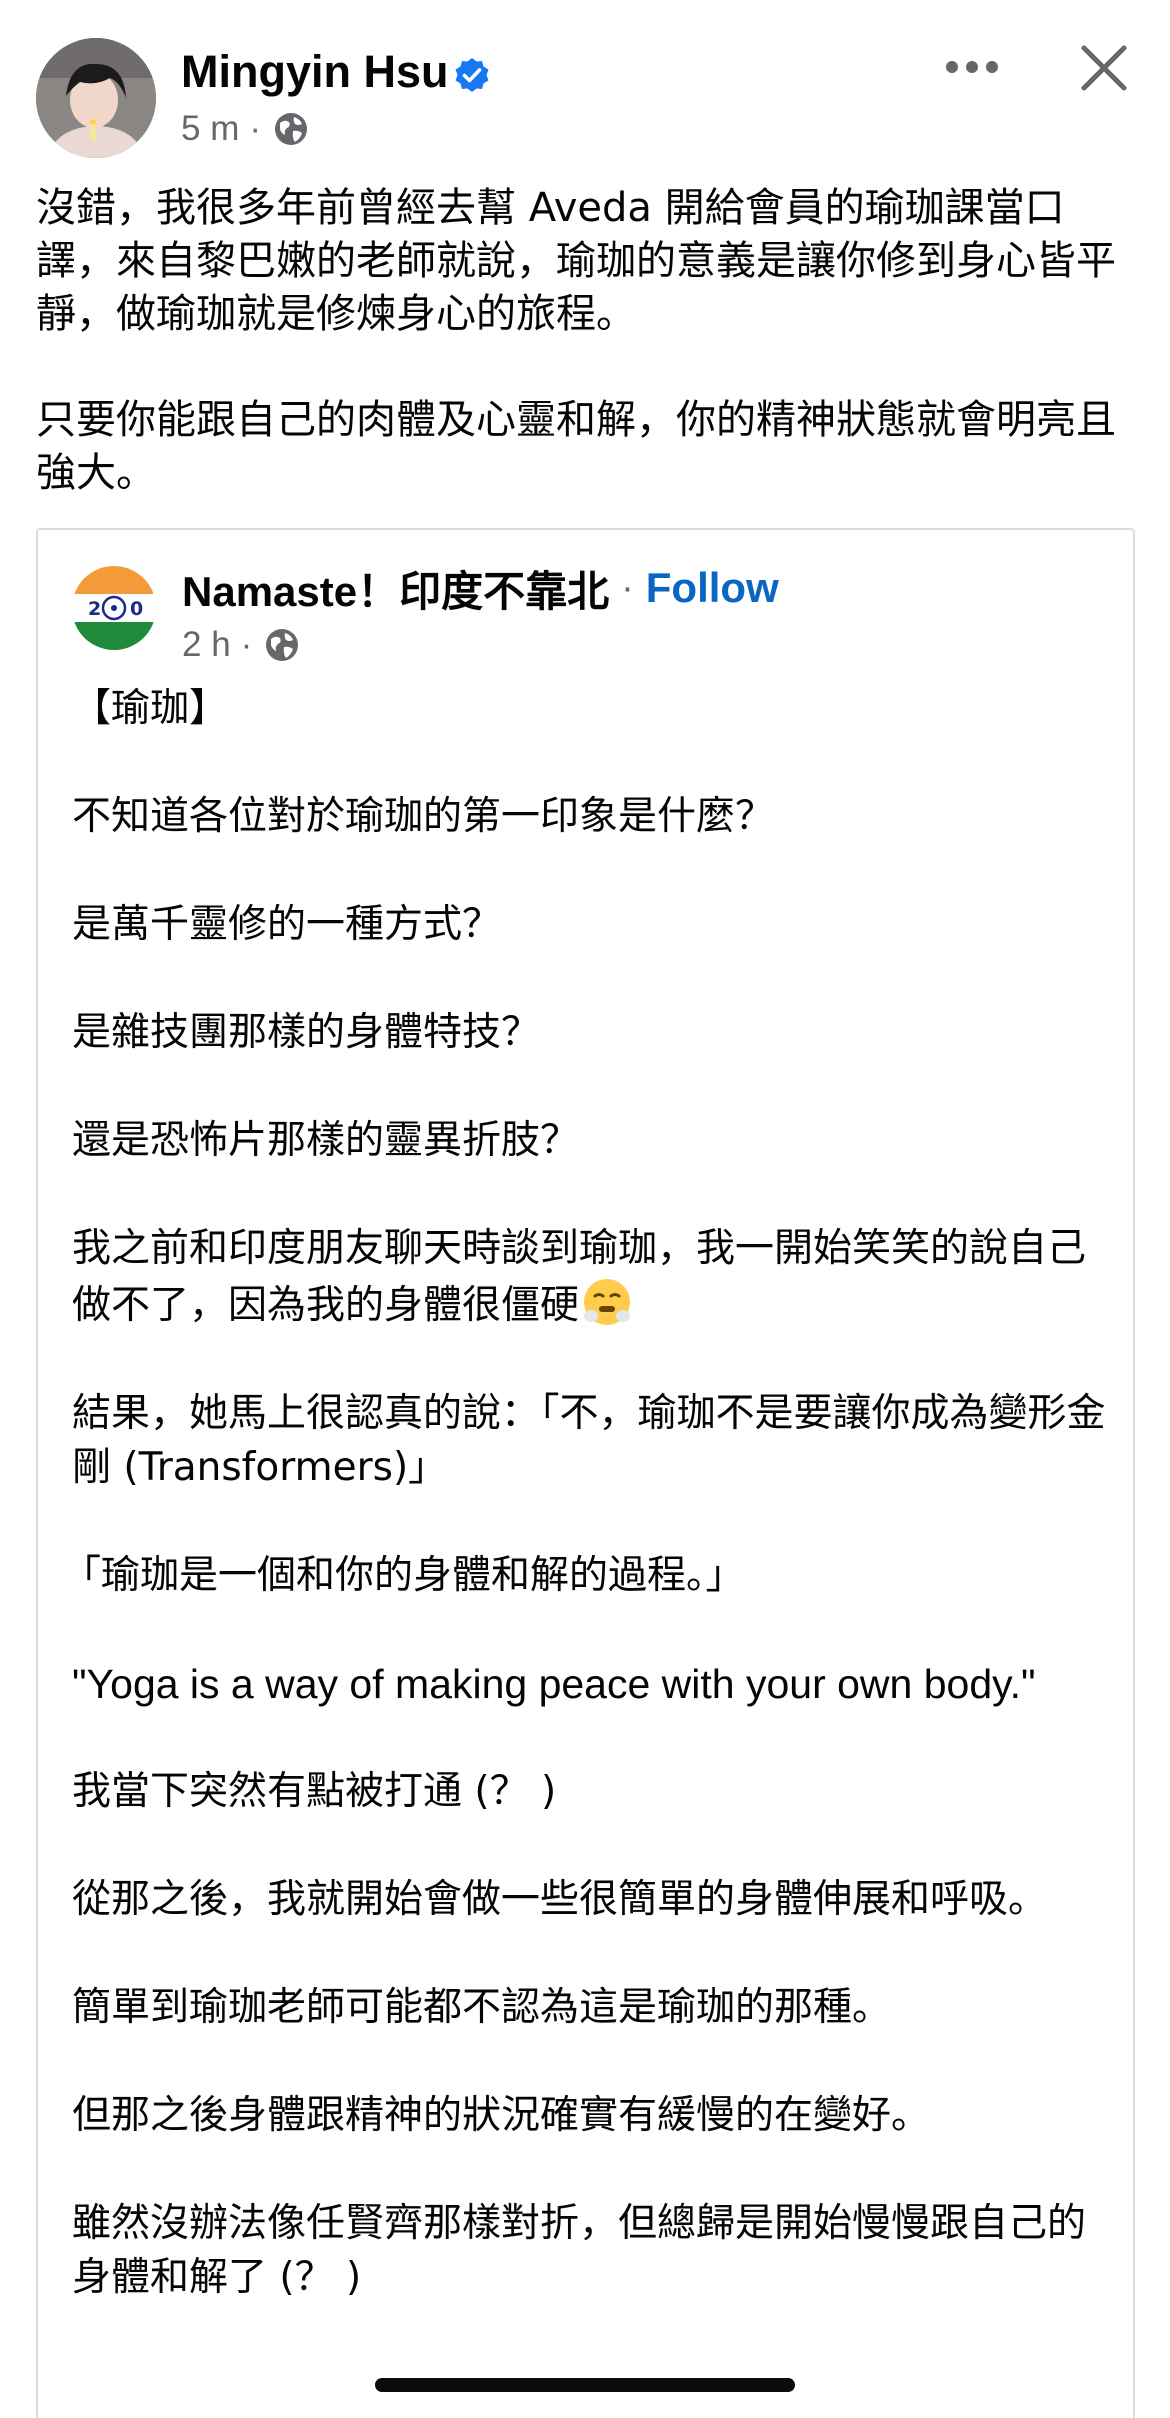  Describe the element at coordinates (114, 608) in the screenshot. I see `page-avatar: 2 0` at that location.